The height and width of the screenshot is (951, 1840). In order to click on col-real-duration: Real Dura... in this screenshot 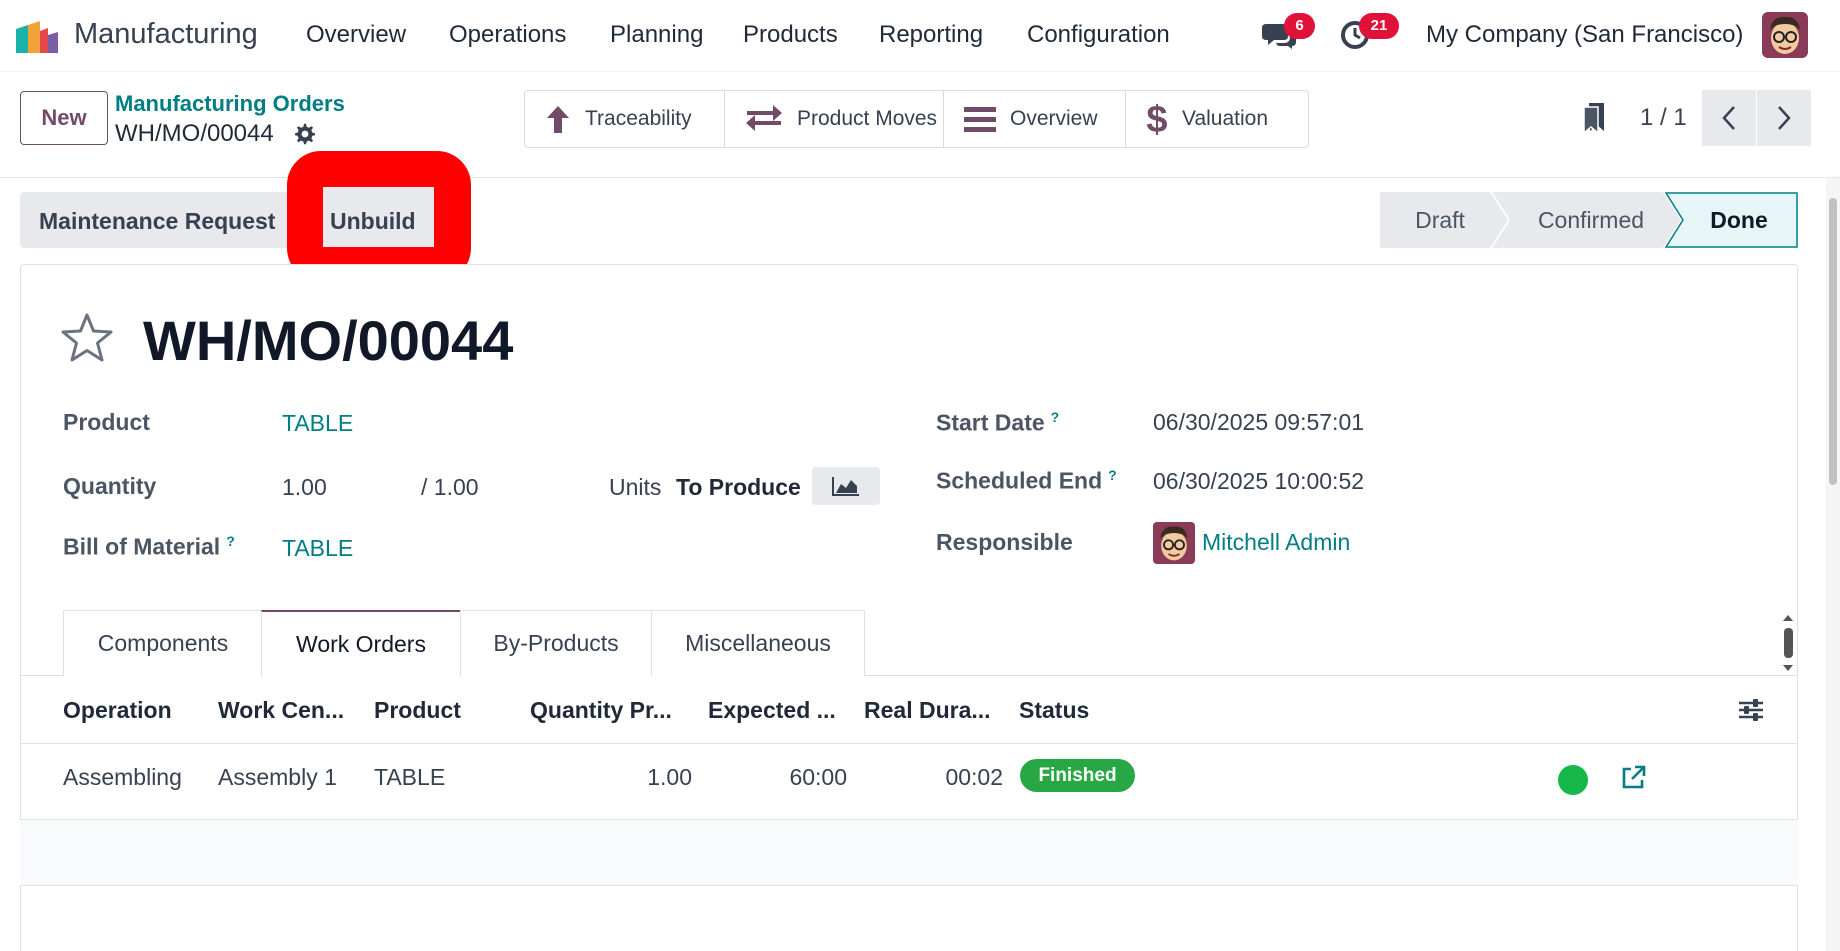, I will do `click(927, 710)`.